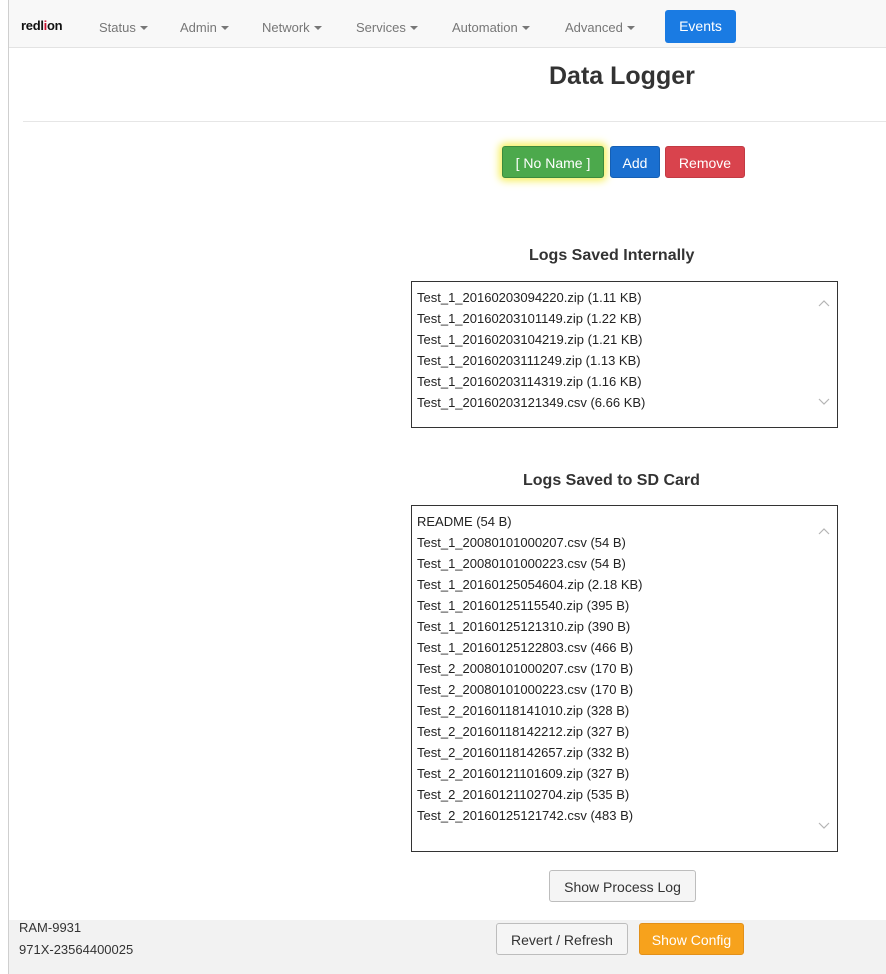  Describe the element at coordinates (612, 255) in the screenshot. I see `internal-logs-heading: Logs Saved Internally` at that location.